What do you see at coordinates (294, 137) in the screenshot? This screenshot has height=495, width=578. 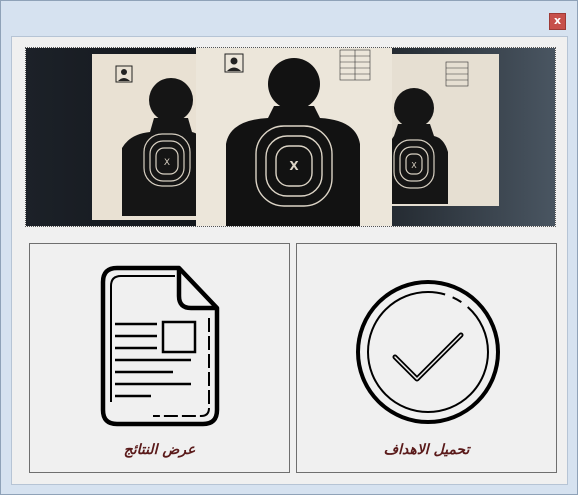 I see `center-target-sheet: X` at bounding box center [294, 137].